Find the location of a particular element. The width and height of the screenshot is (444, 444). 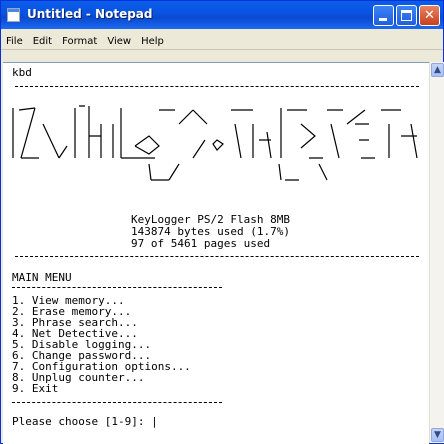

scroll-down-icon: ▼ is located at coordinates (437, 435).